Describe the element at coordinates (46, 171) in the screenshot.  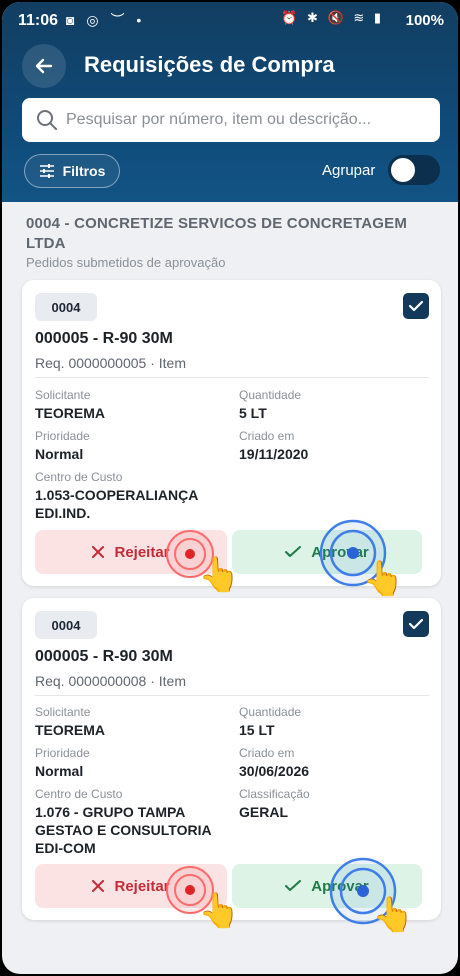
I see `sliders-icon` at that location.